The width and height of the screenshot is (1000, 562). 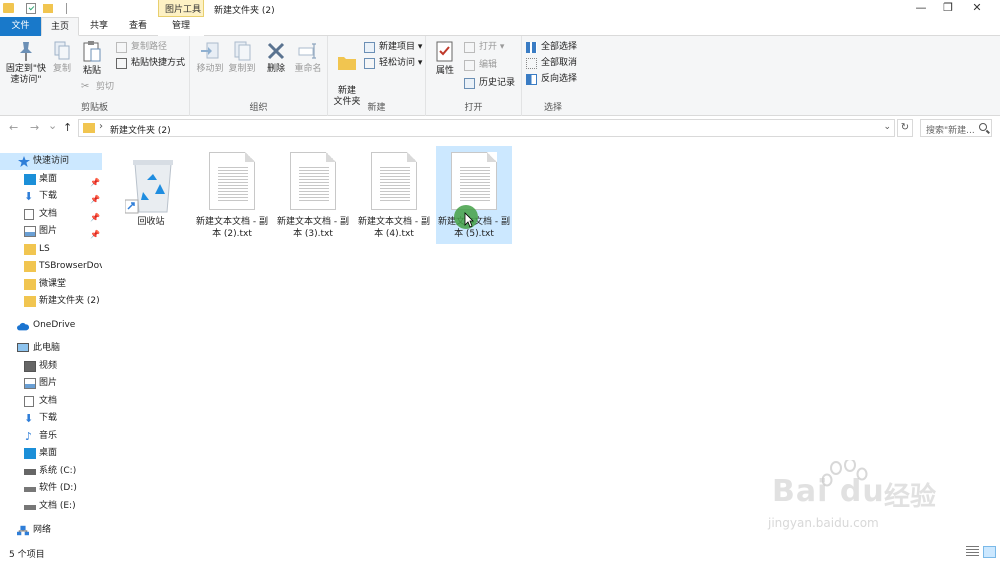 What do you see at coordinates (31, 8) in the screenshot?
I see `properties-quick-icon` at bounding box center [31, 8].